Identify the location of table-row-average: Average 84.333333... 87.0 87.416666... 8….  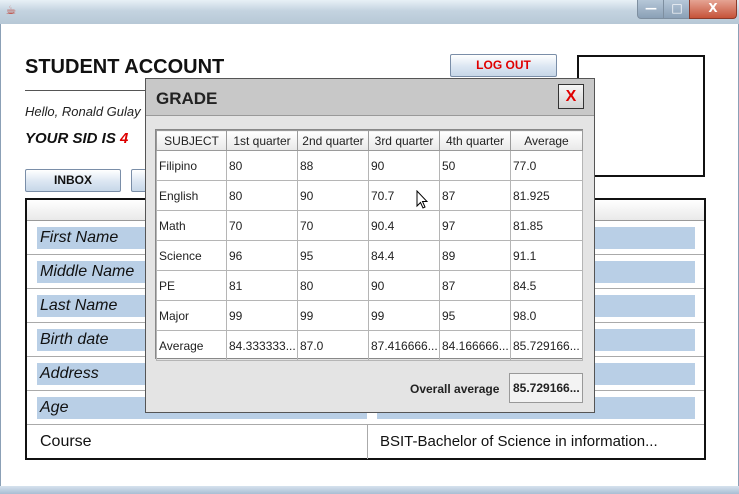
(369, 345).